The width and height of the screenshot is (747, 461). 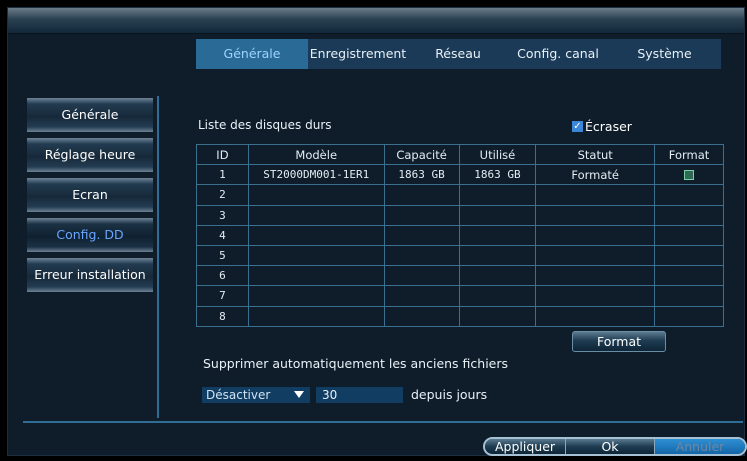 I want to click on overwrite-checkbox: ✓ Écraser, so click(x=602, y=126).